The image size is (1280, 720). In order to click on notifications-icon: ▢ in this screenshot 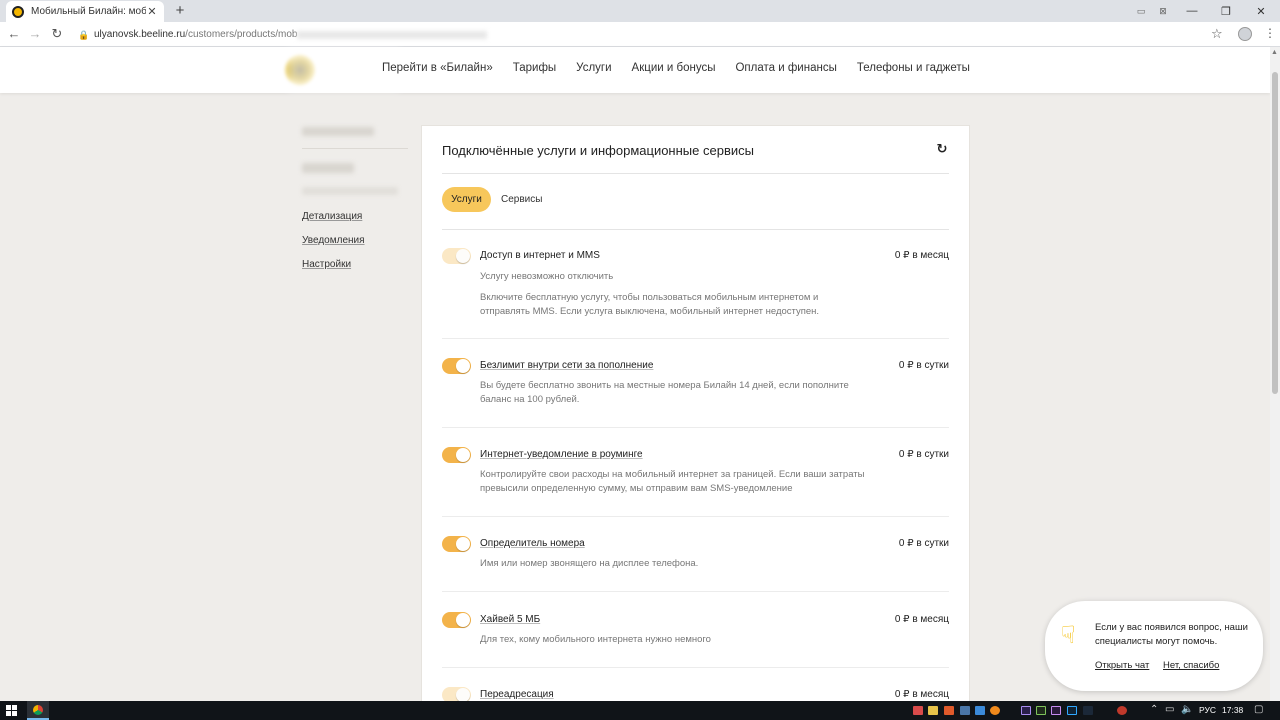, I will do `click(1258, 709)`.